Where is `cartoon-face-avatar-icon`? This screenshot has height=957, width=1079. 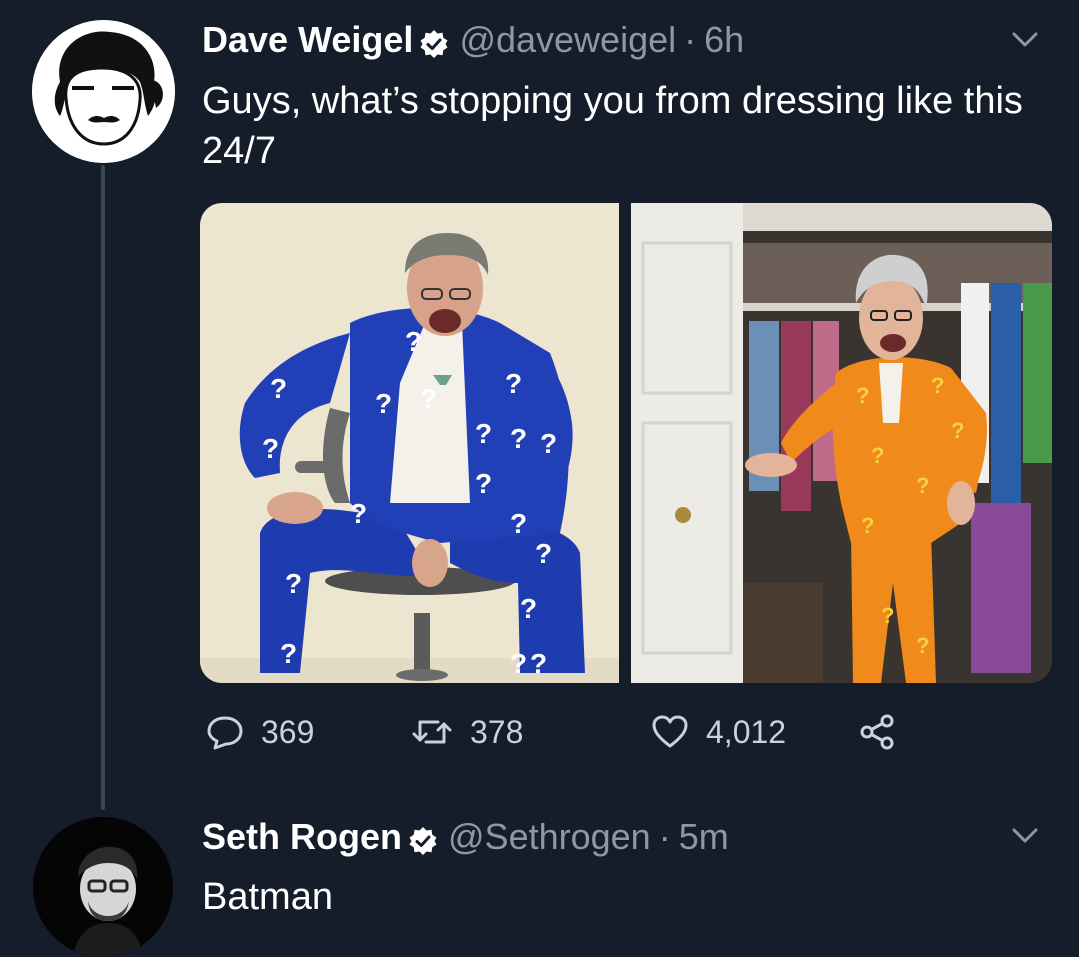 cartoon-face-avatar-icon is located at coordinates (103, 91).